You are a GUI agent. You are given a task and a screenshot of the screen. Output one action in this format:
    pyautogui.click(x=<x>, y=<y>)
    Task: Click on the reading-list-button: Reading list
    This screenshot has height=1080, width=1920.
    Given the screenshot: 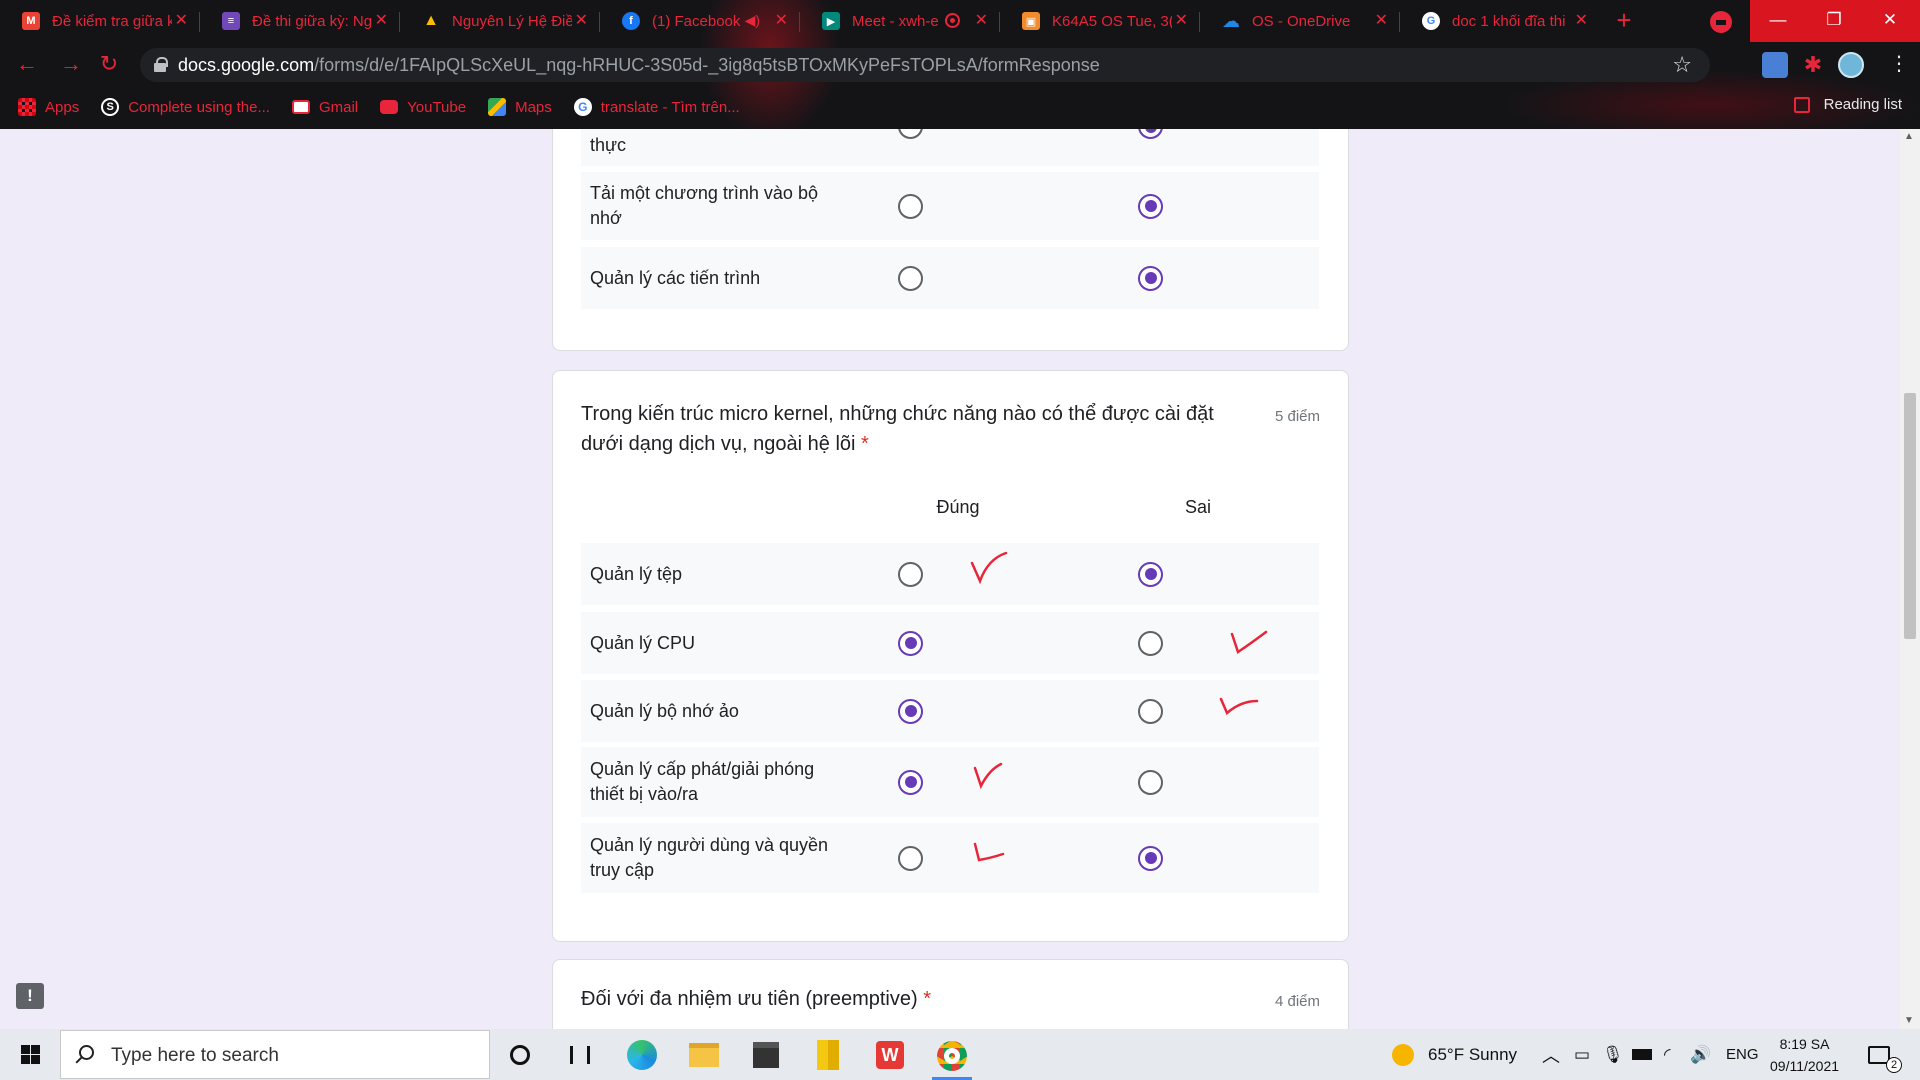 What is the action you would take?
    pyautogui.click(x=1847, y=104)
    